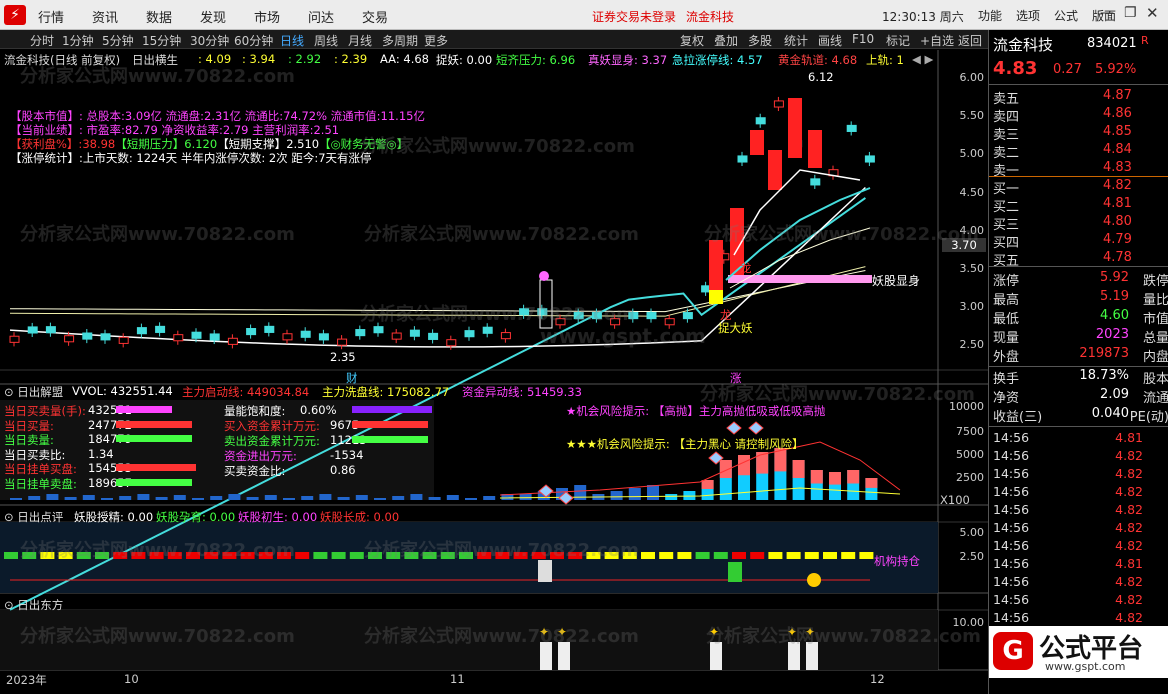 This screenshot has width=1168, height=694. What do you see at coordinates (292, 40) in the screenshot?
I see `period-tab: 日线` at bounding box center [292, 40].